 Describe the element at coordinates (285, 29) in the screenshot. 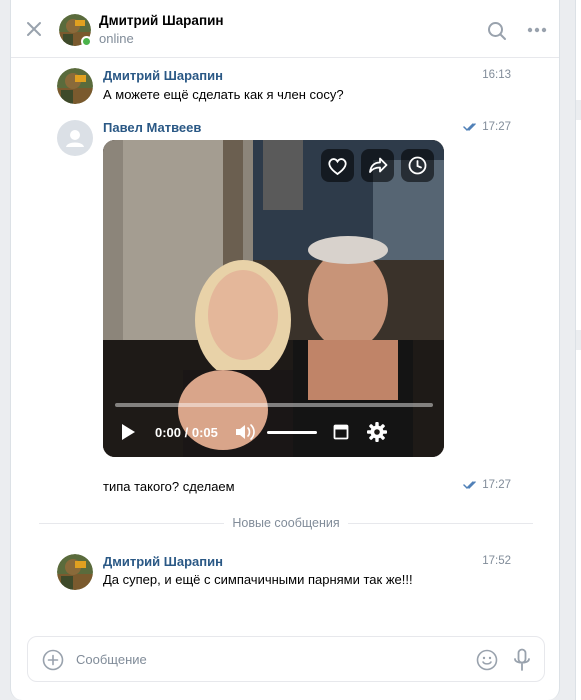

I see `chat-header: Дмитрий Шарапин online` at that location.